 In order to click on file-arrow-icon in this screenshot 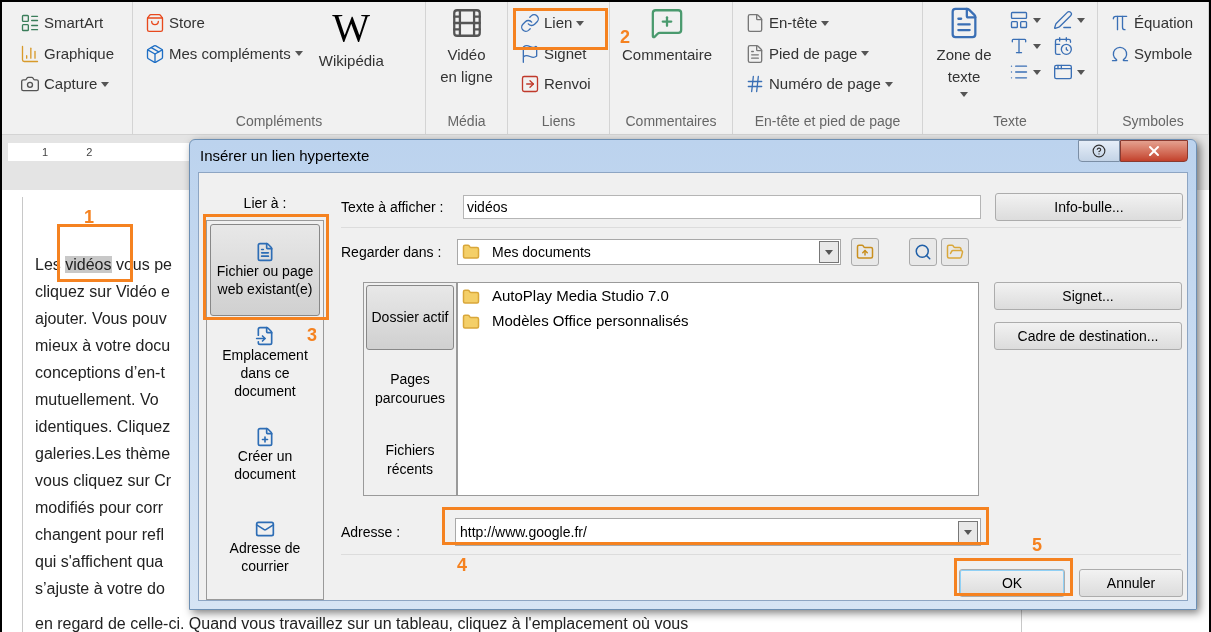, I will do `click(265, 336)`.